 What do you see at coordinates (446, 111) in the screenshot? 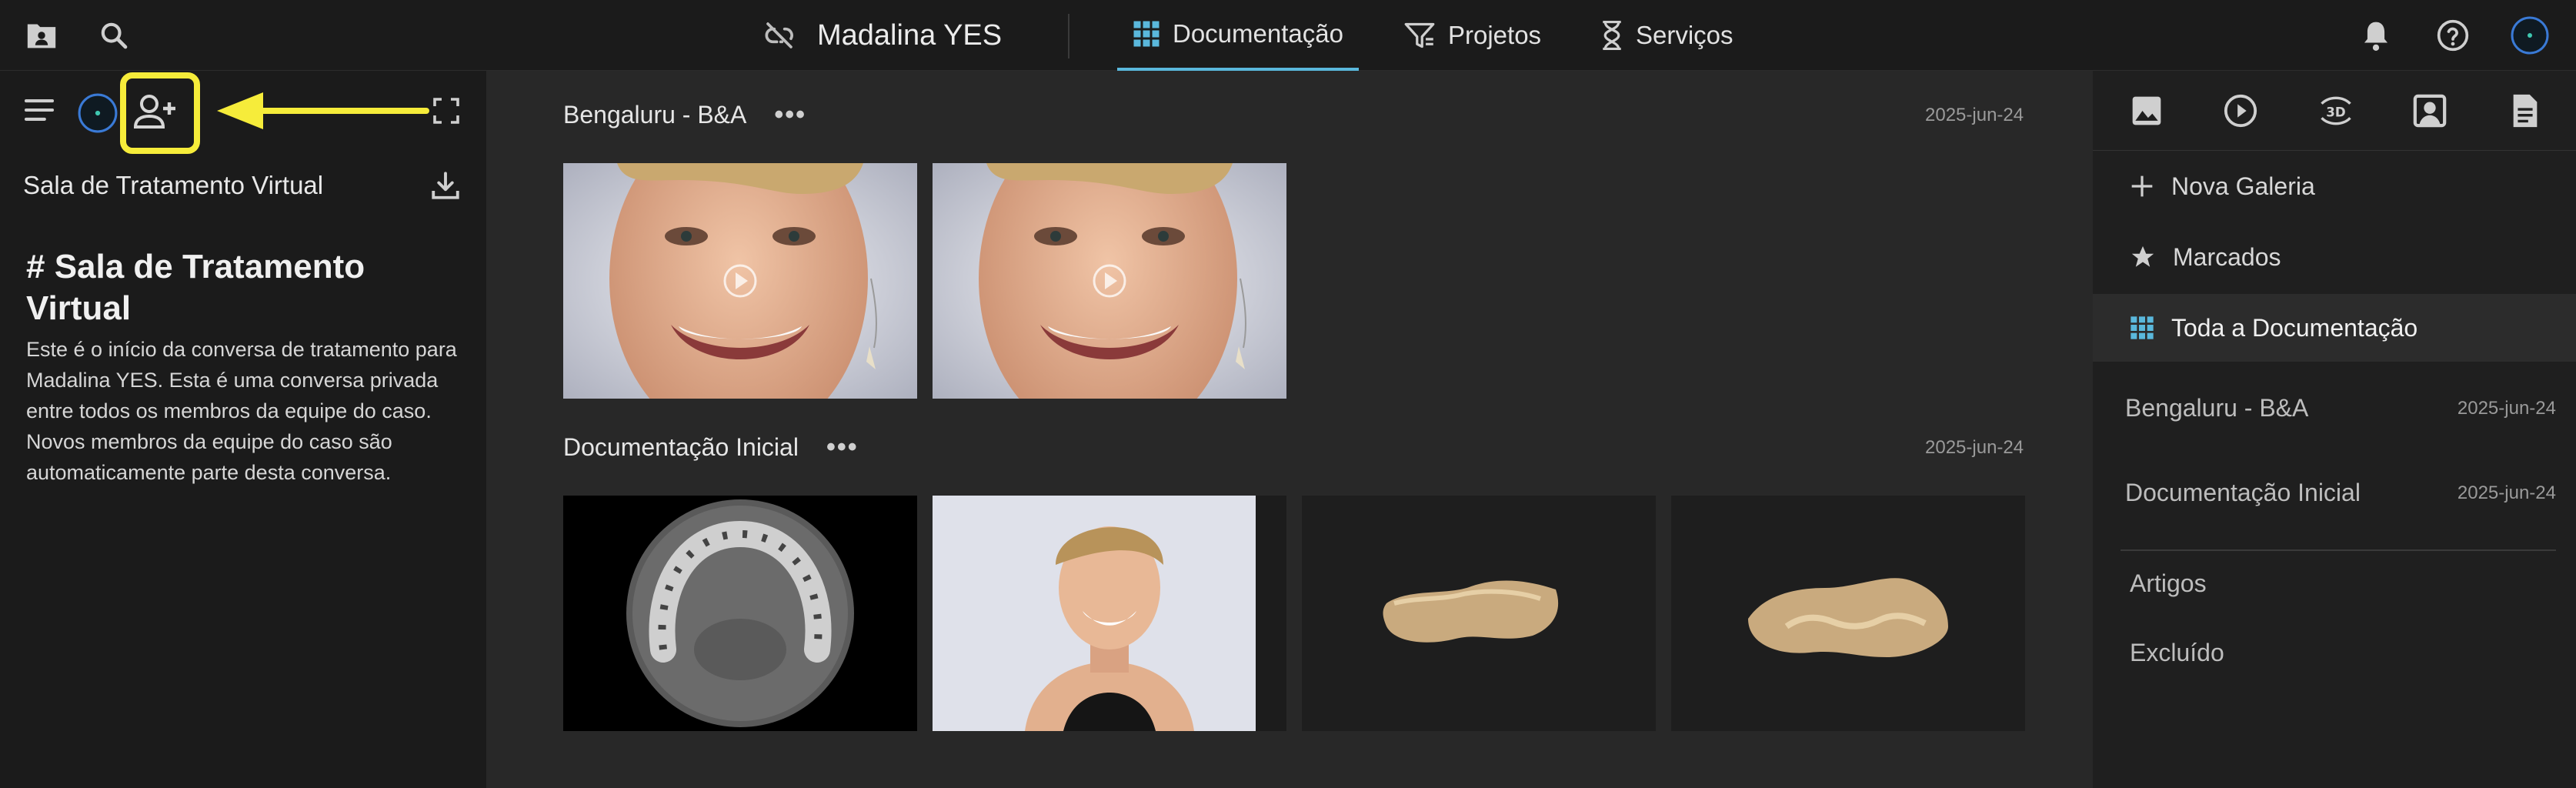
I see `fullscreen-icon` at bounding box center [446, 111].